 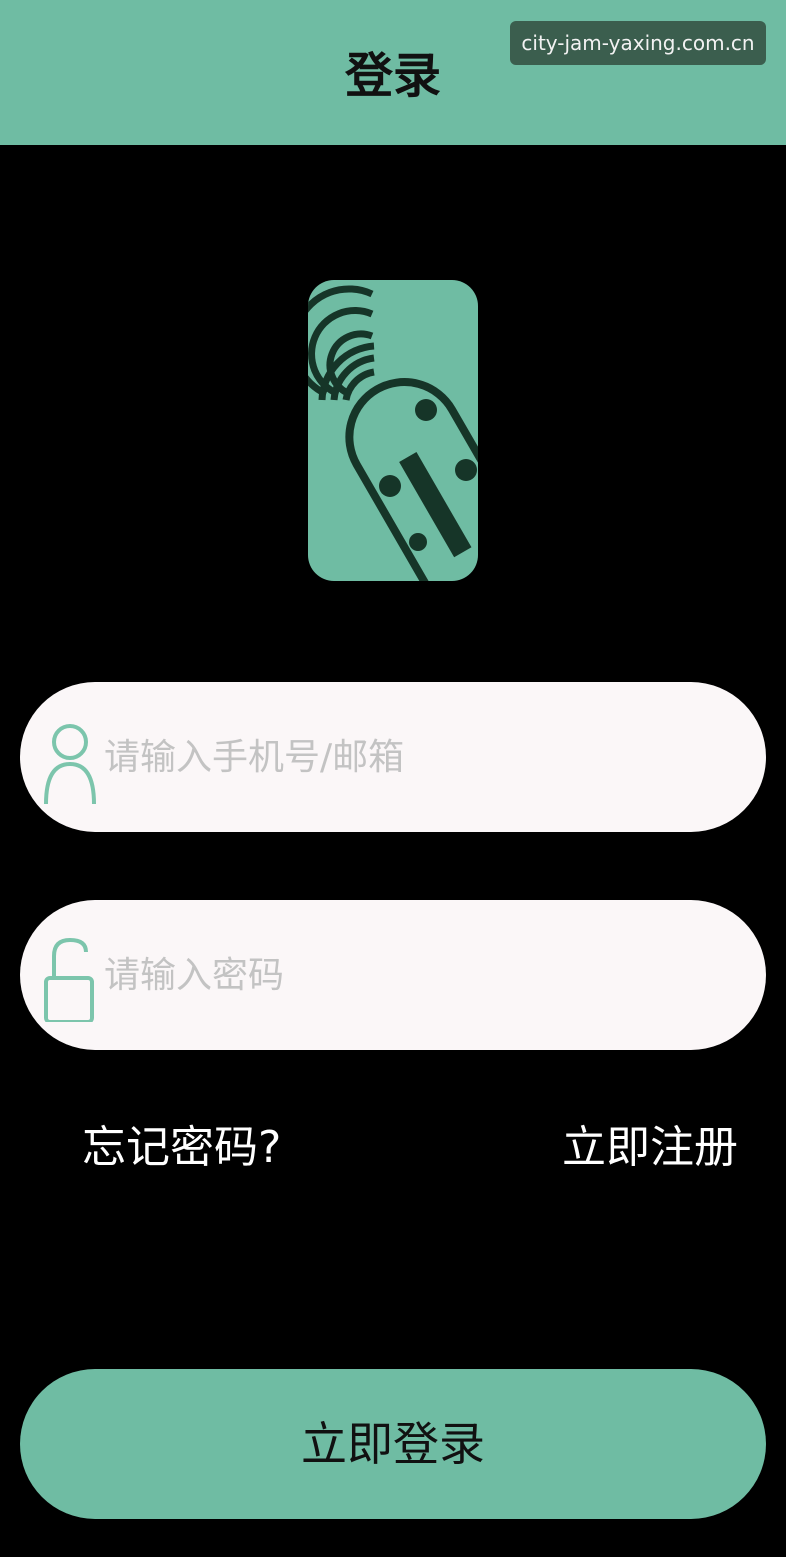 I want to click on account-field, so click(x=393, y=757).